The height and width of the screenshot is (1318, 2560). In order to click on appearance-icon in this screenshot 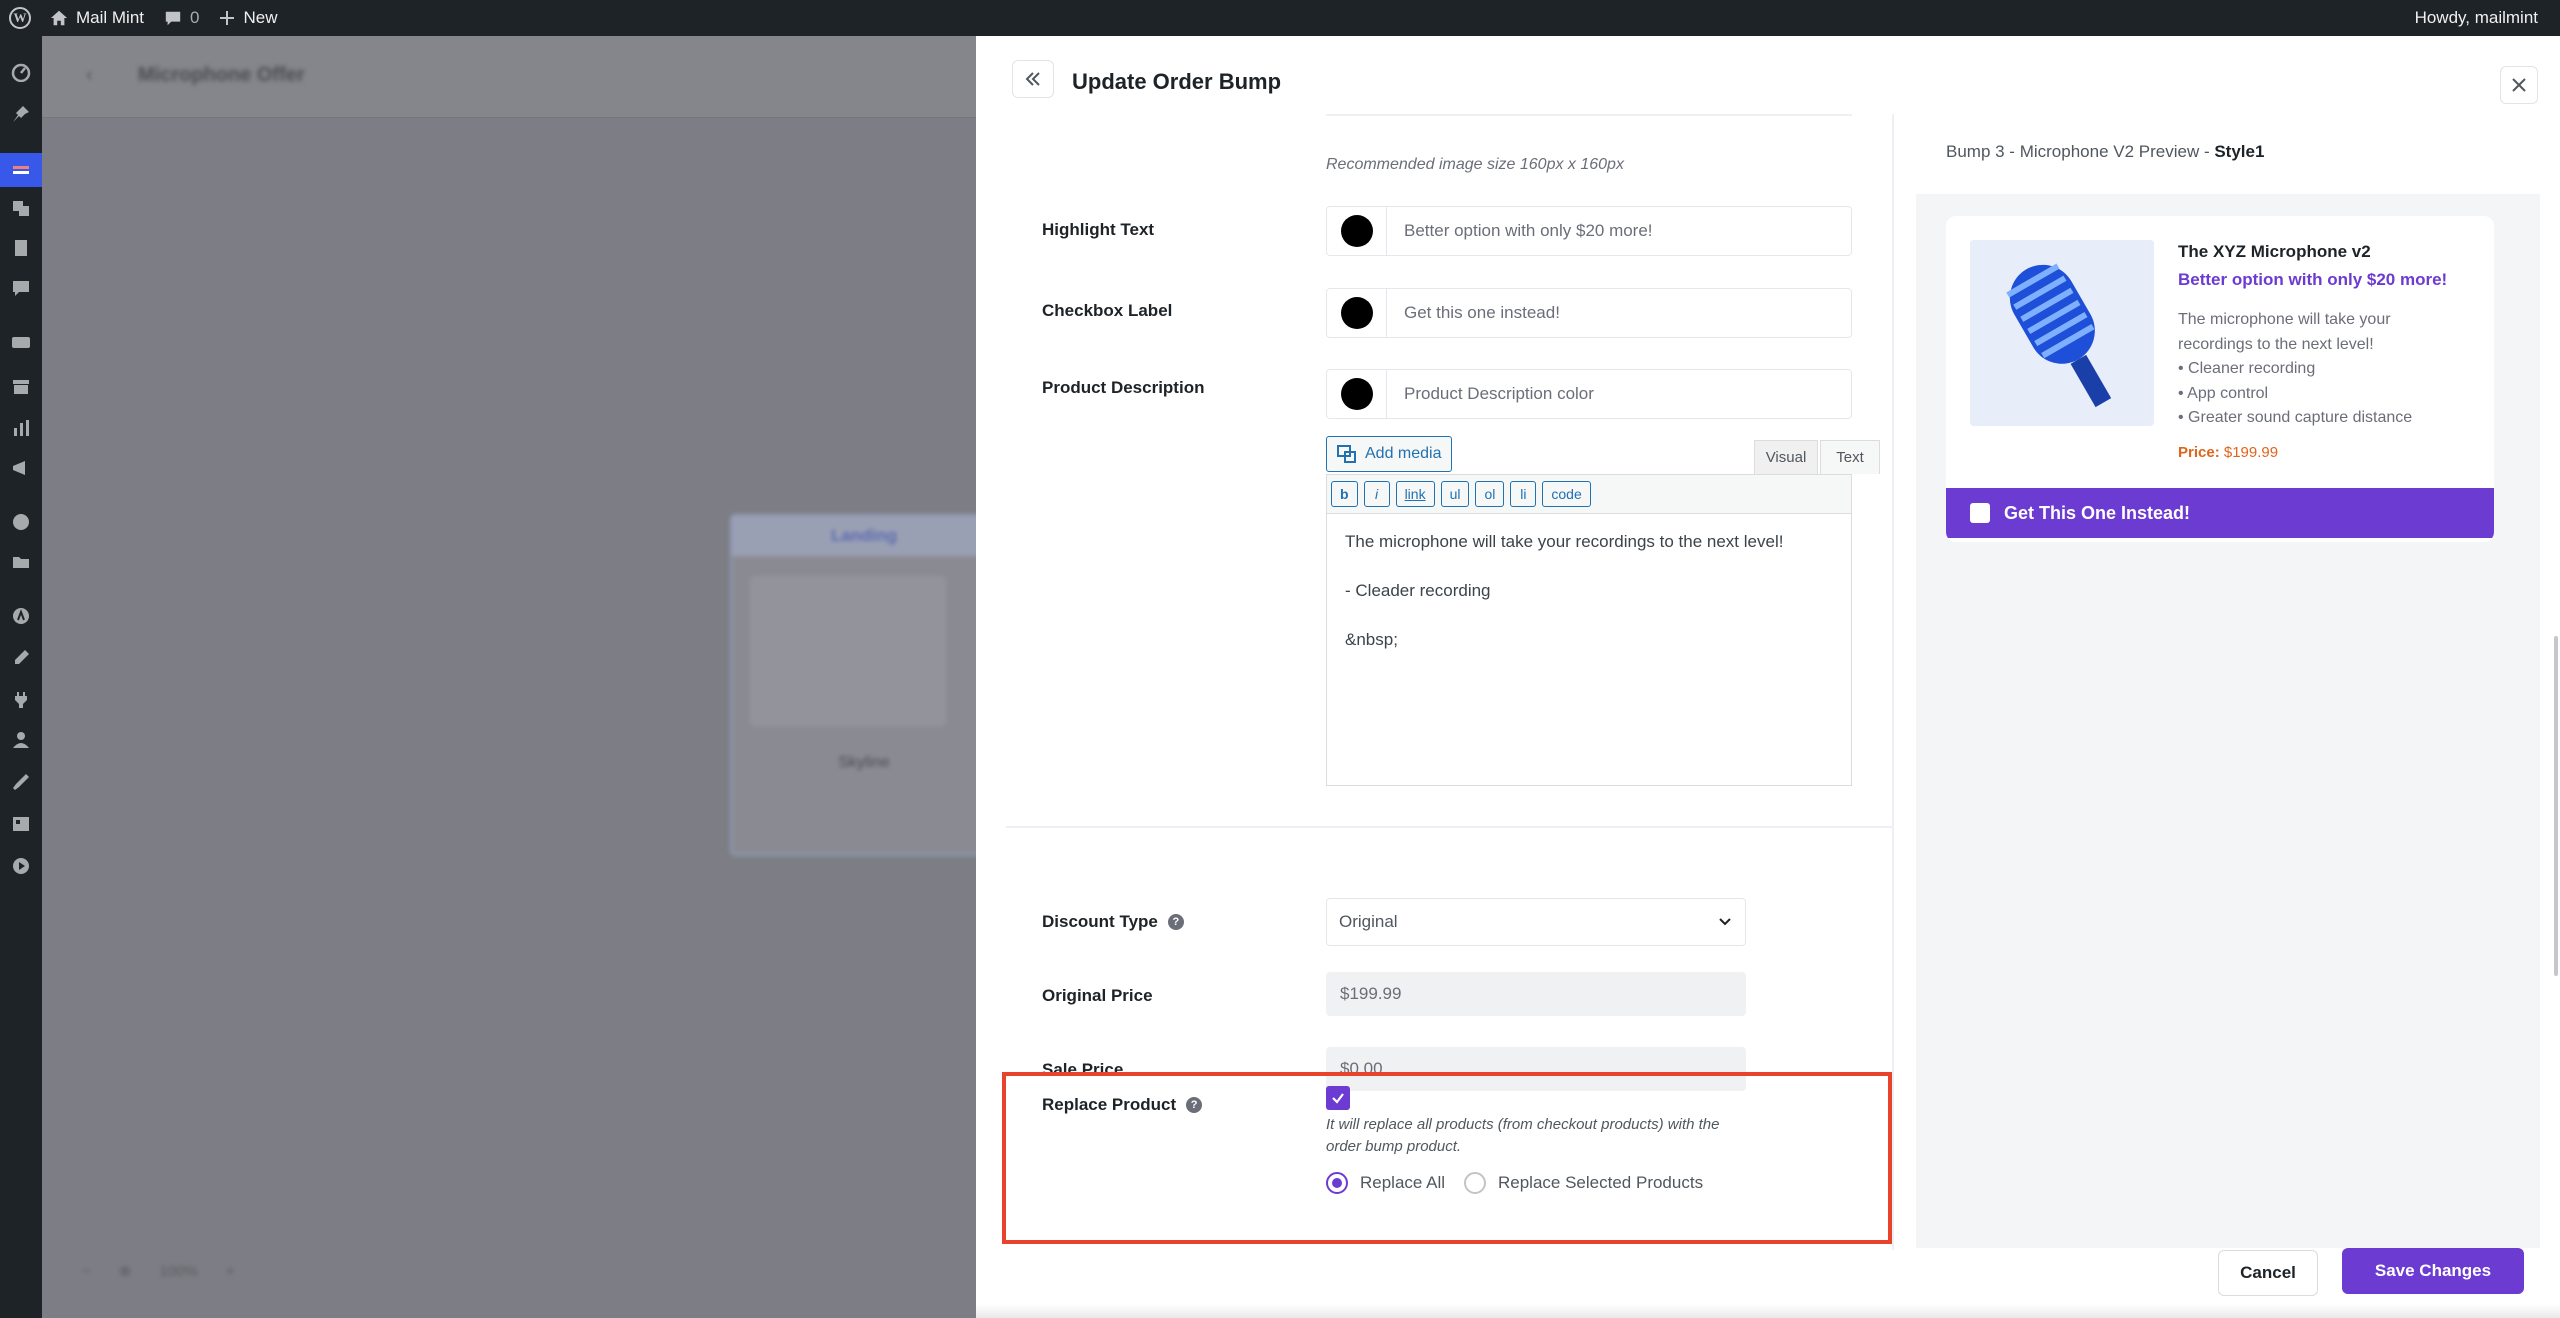, I will do `click(21, 658)`.